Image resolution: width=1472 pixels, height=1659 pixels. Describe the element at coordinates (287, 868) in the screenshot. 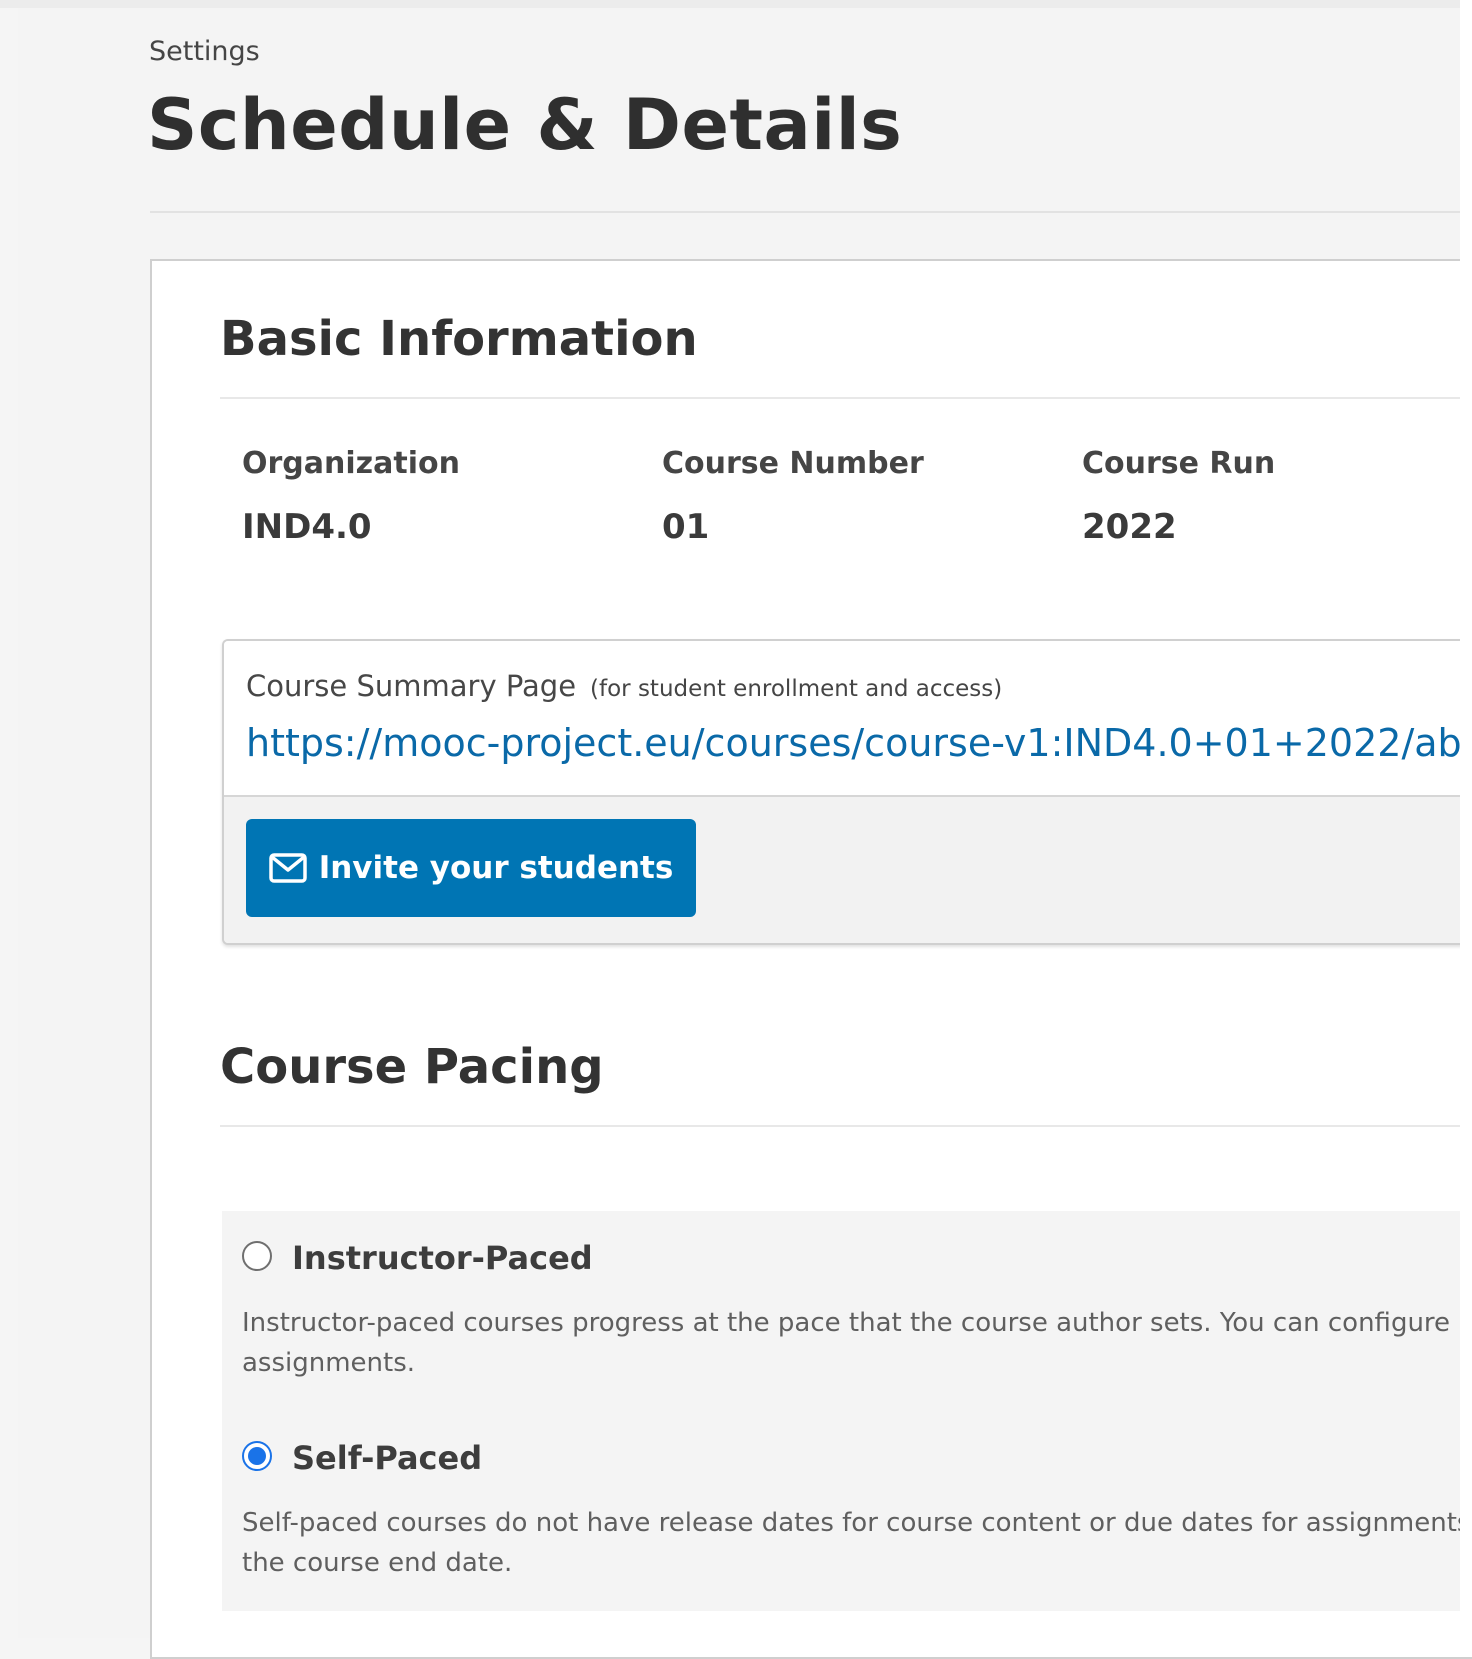

I see `envelope-icon` at that location.